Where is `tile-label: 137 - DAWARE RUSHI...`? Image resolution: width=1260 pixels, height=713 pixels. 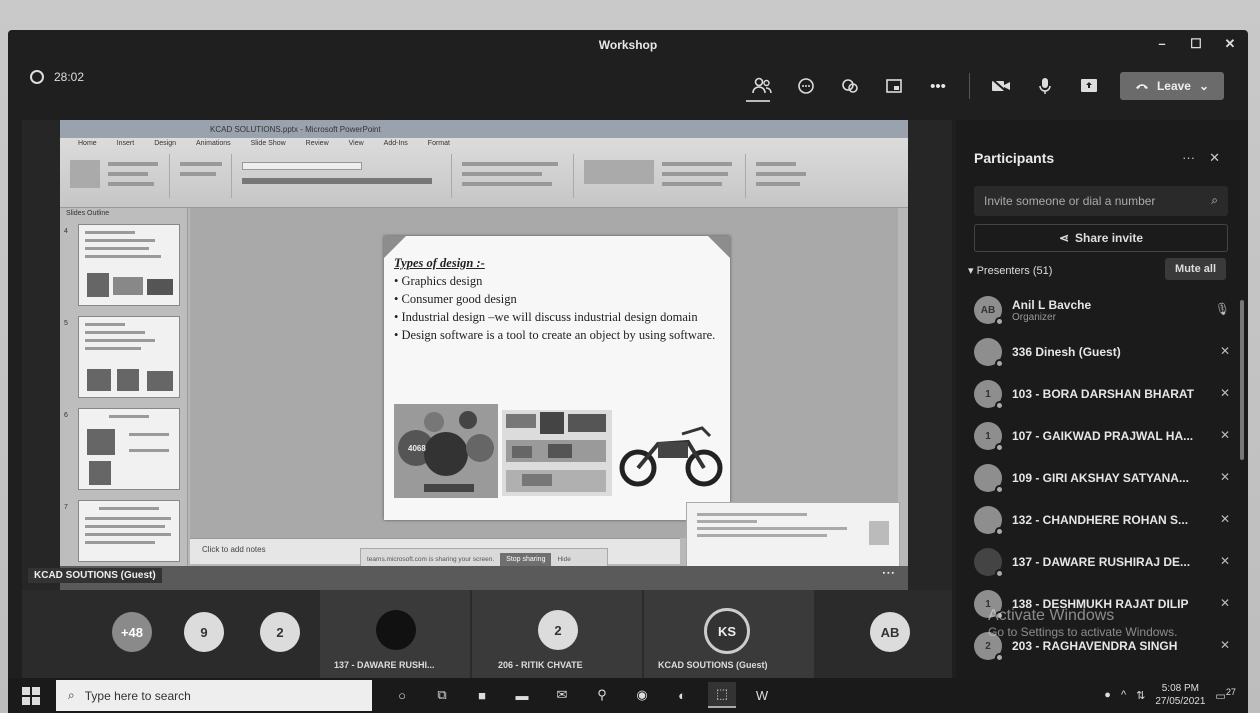 tile-label: 137 - DAWARE RUSHI... is located at coordinates (384, 665).